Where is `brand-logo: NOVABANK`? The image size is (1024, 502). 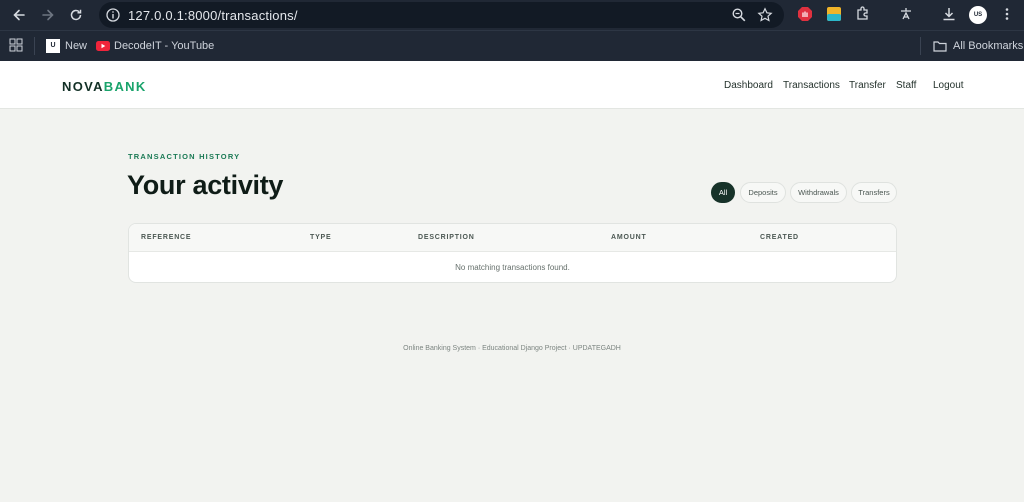 brand-logo: NOVABANK is located at coordinates (104, 86).